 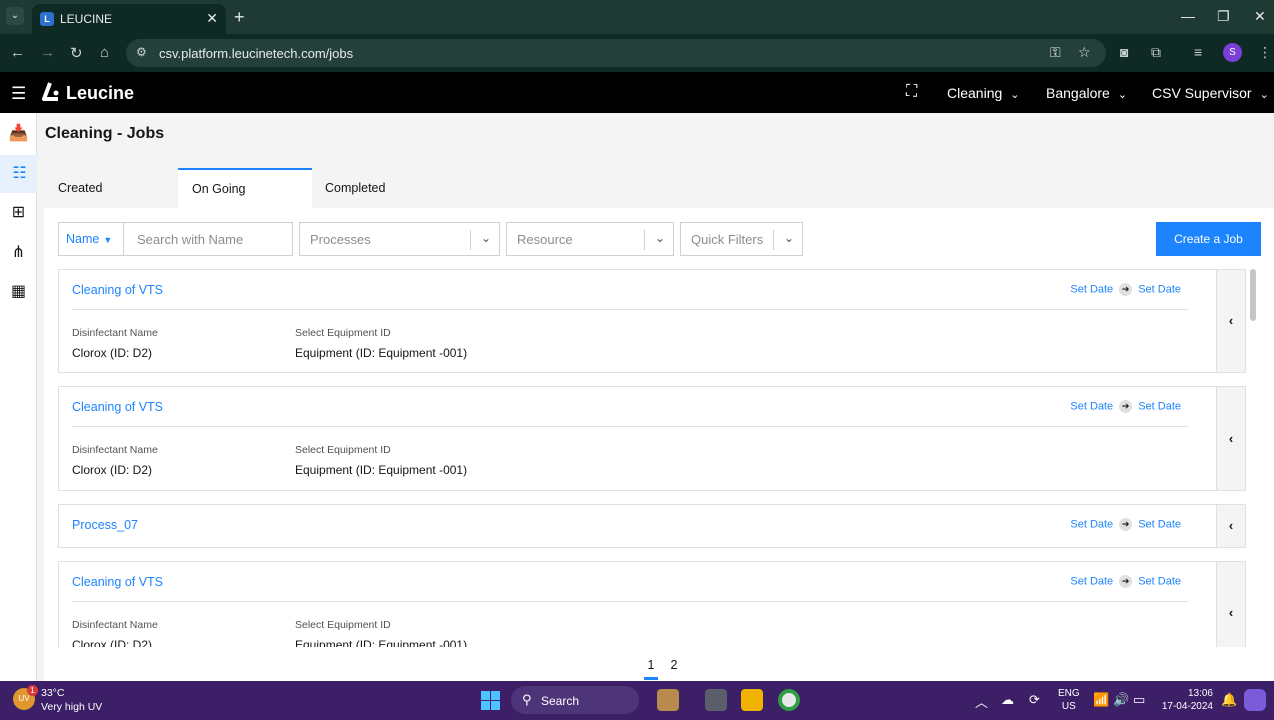 What do you see at coordinates (83, 239) in the screenshot?
I see `search-field-label: Name` at bounding box center [83, 239].